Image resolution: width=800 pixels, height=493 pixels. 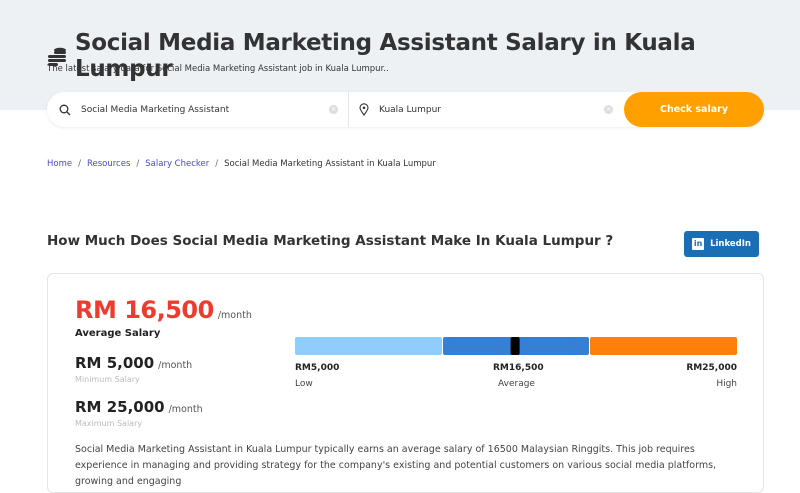 I want to click on salary-range-bar, so click(x=516, y=346).